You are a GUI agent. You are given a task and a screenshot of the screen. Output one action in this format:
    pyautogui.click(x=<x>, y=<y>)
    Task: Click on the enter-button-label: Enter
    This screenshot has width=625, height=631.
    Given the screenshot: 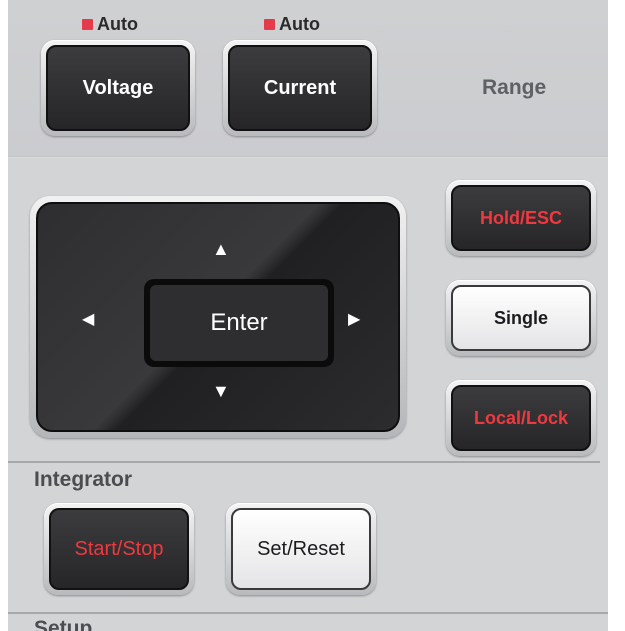 What is the action you would take?
    pyautogui.click(x=239, y=323)
    